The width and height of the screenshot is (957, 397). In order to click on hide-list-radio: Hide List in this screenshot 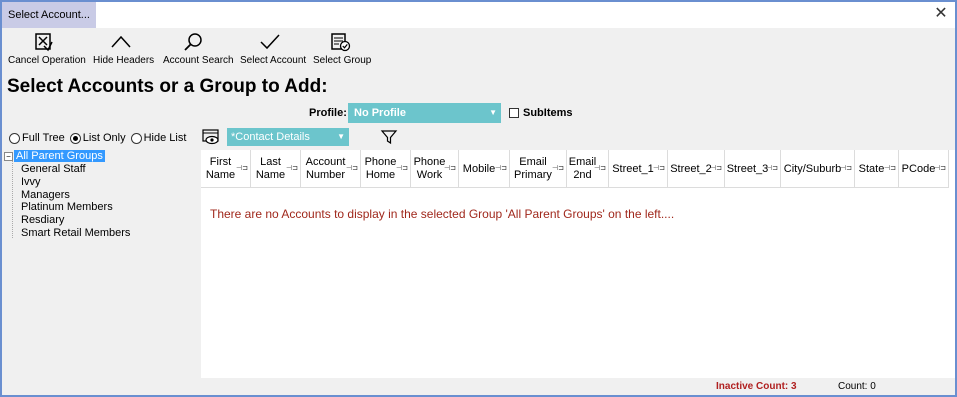, I will do `click(158, 138)`.